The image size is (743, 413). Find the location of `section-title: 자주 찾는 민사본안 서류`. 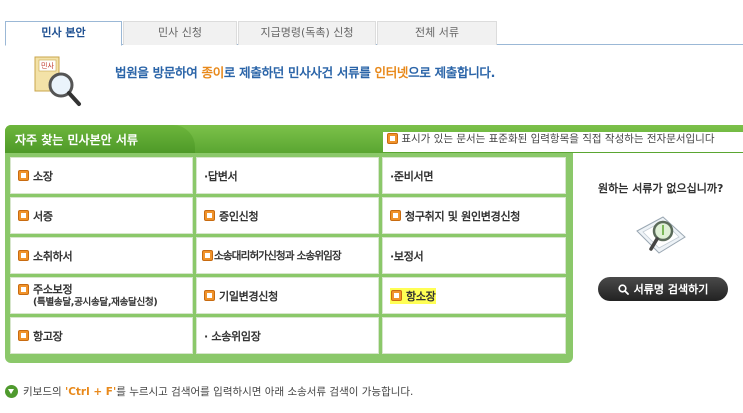

section-title: 자주 찾는 민사본안 서류 is located at coordinates (76, 140).